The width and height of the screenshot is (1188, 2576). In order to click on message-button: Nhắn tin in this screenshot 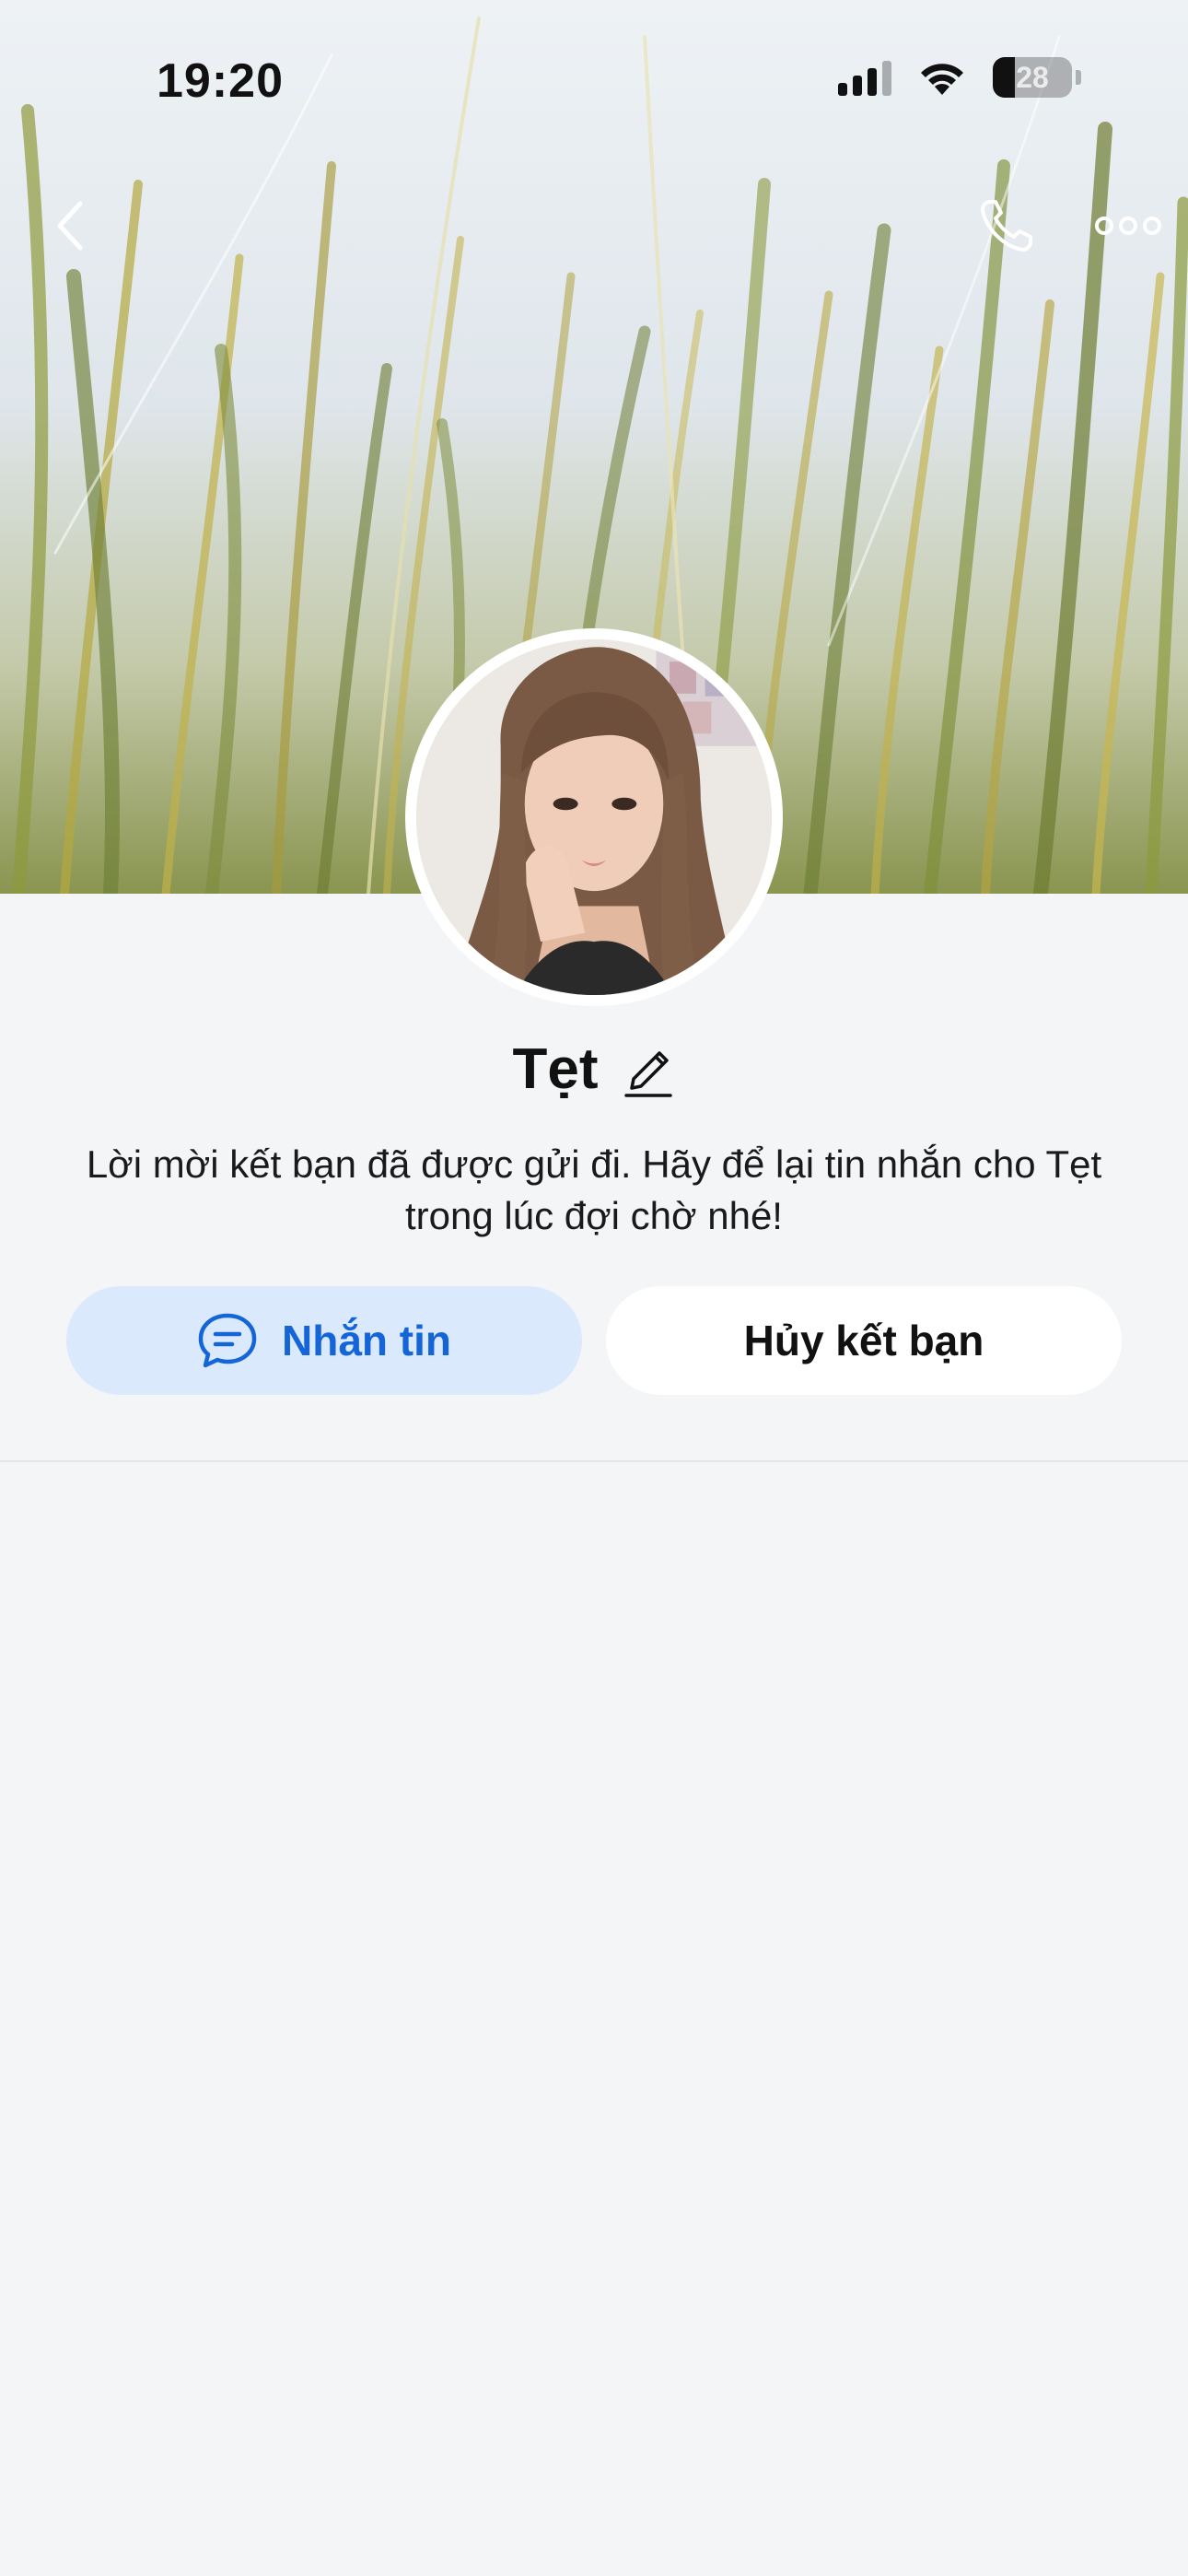, I will do `click(324, 1340)`.